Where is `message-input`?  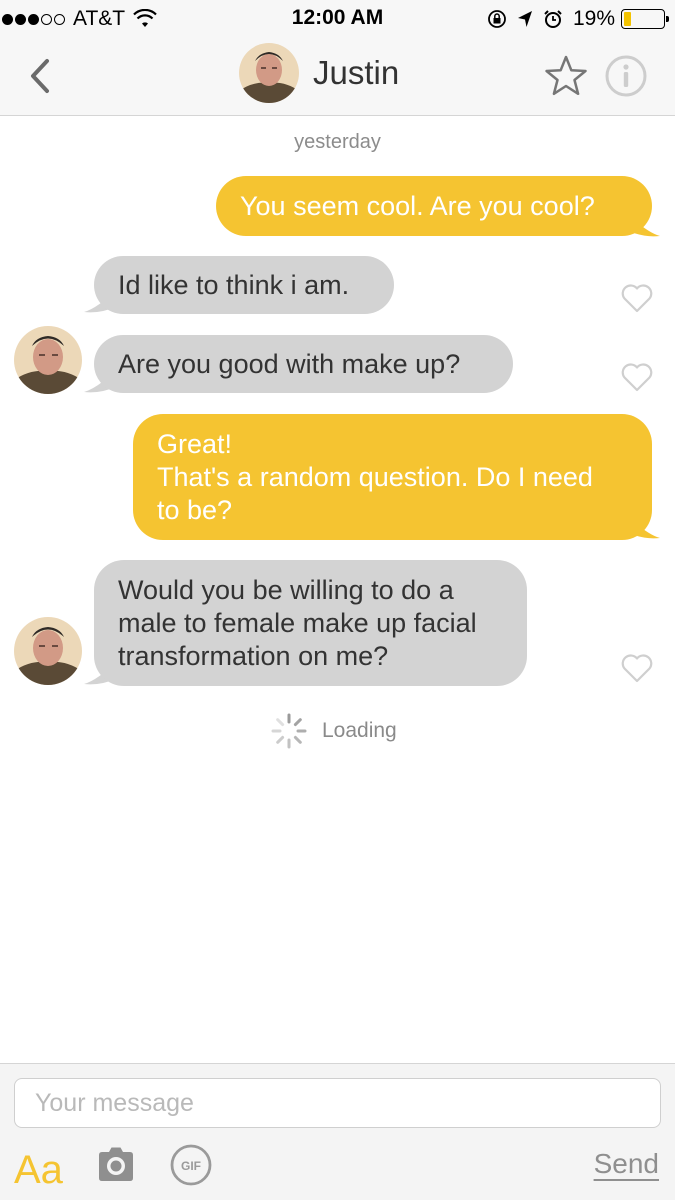 message-input is located at coordinates (337, 1103).